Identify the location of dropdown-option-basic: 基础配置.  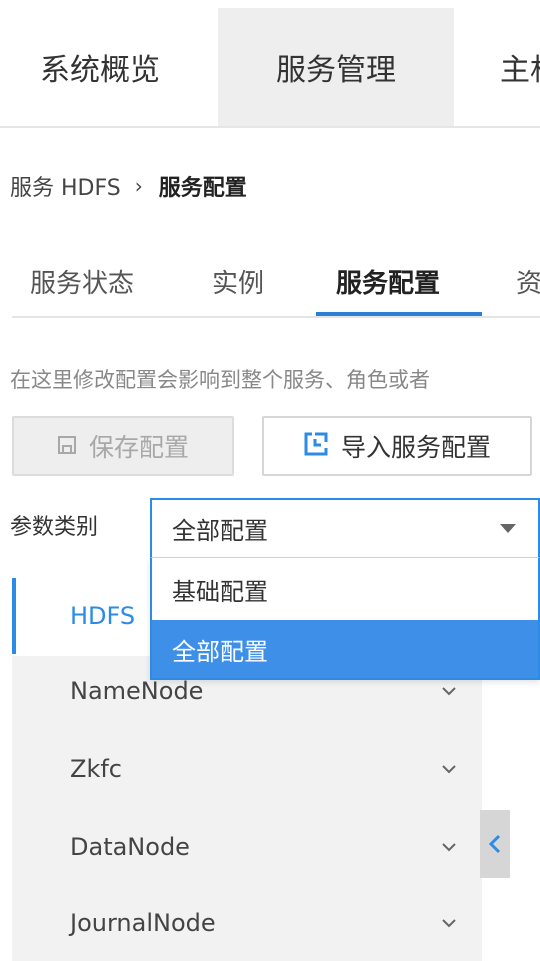
(345, 589).